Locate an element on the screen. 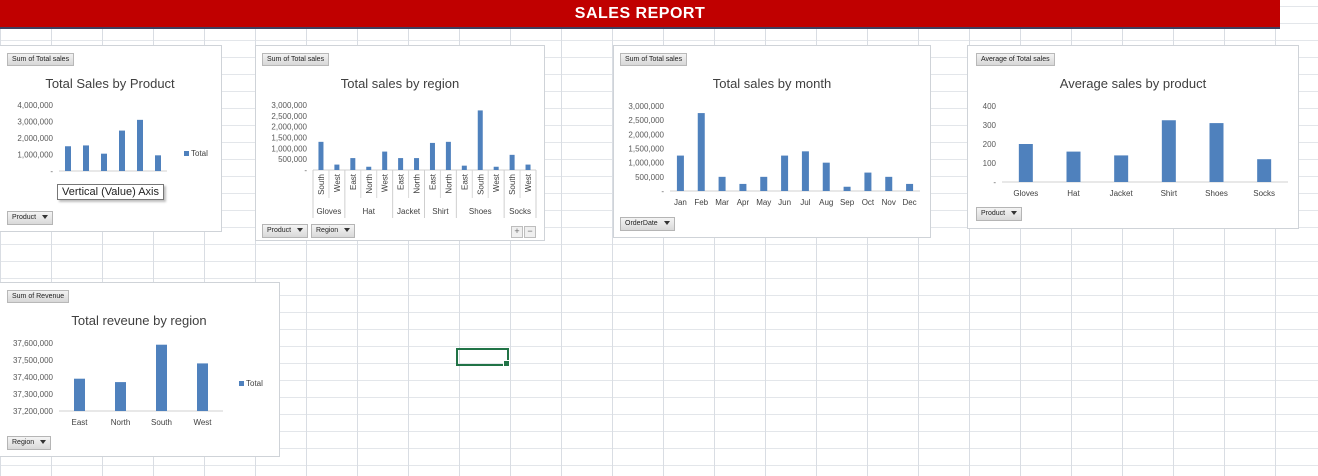  y-tick-label: 37,200,000 is located at coordinates (33, 411).